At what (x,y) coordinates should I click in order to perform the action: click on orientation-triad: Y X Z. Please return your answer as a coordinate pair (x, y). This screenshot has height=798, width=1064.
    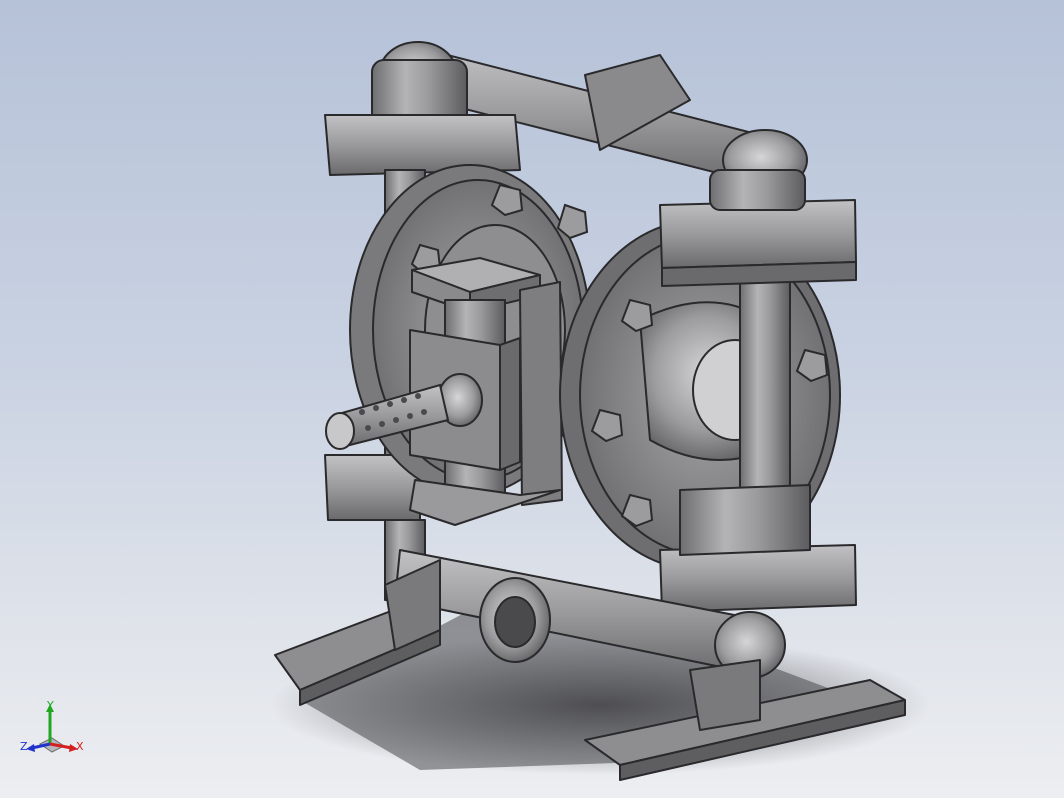
    Looking at the image, I should click on (52, 726).